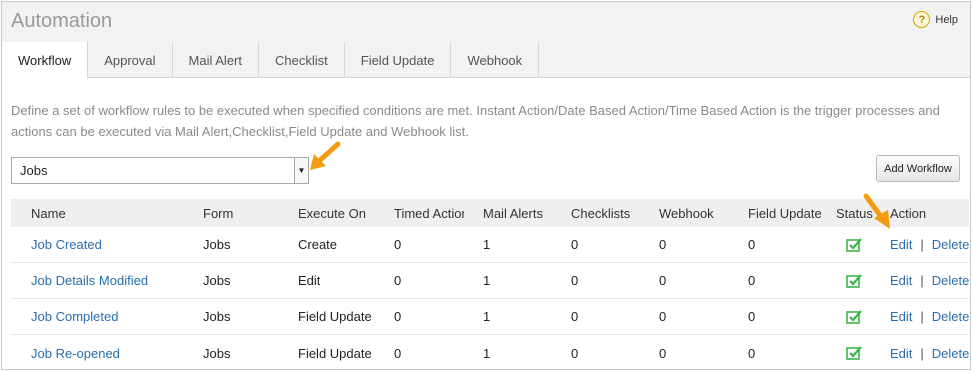  I want to click on module-select: Jobs ▼, so click(160, 170).